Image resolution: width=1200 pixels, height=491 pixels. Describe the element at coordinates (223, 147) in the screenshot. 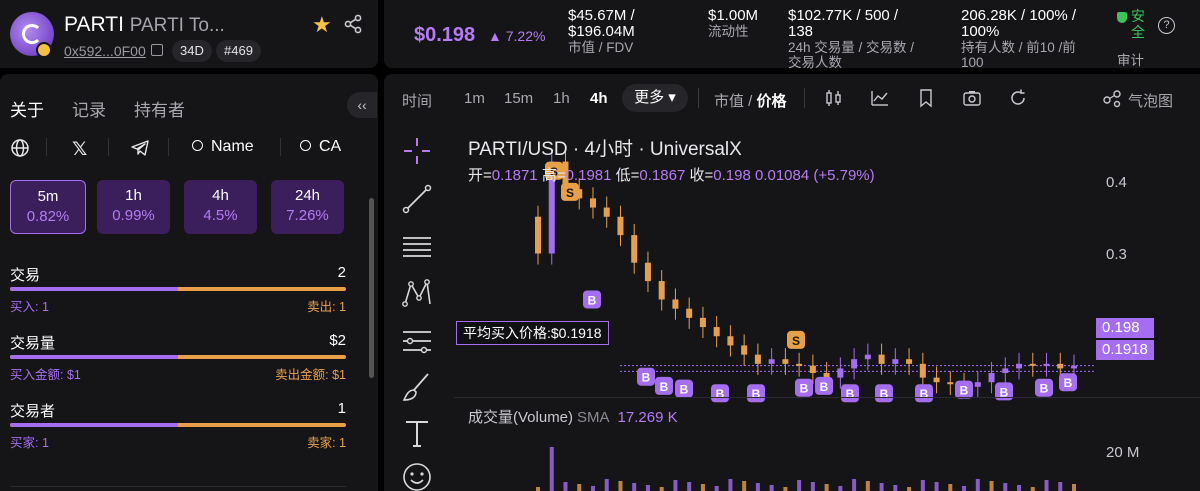

I see `search-name-link: Name` at that location.